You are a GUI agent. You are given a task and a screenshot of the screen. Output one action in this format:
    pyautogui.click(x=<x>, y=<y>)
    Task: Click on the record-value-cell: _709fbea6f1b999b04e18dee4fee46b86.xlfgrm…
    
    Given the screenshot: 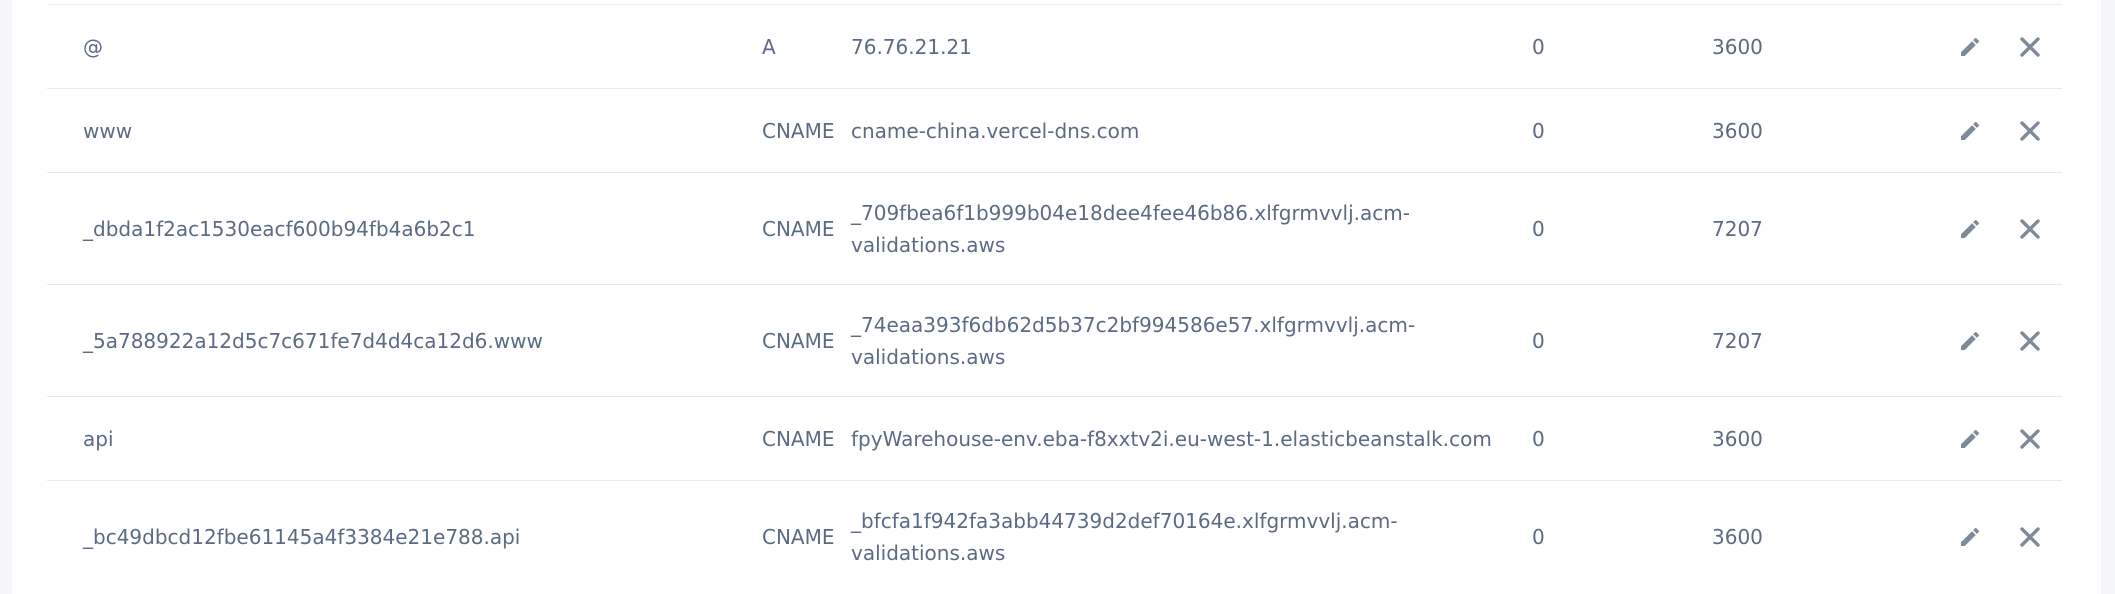 What is the action you would take?
    pyautogui.click(x=1196, y=228)
    